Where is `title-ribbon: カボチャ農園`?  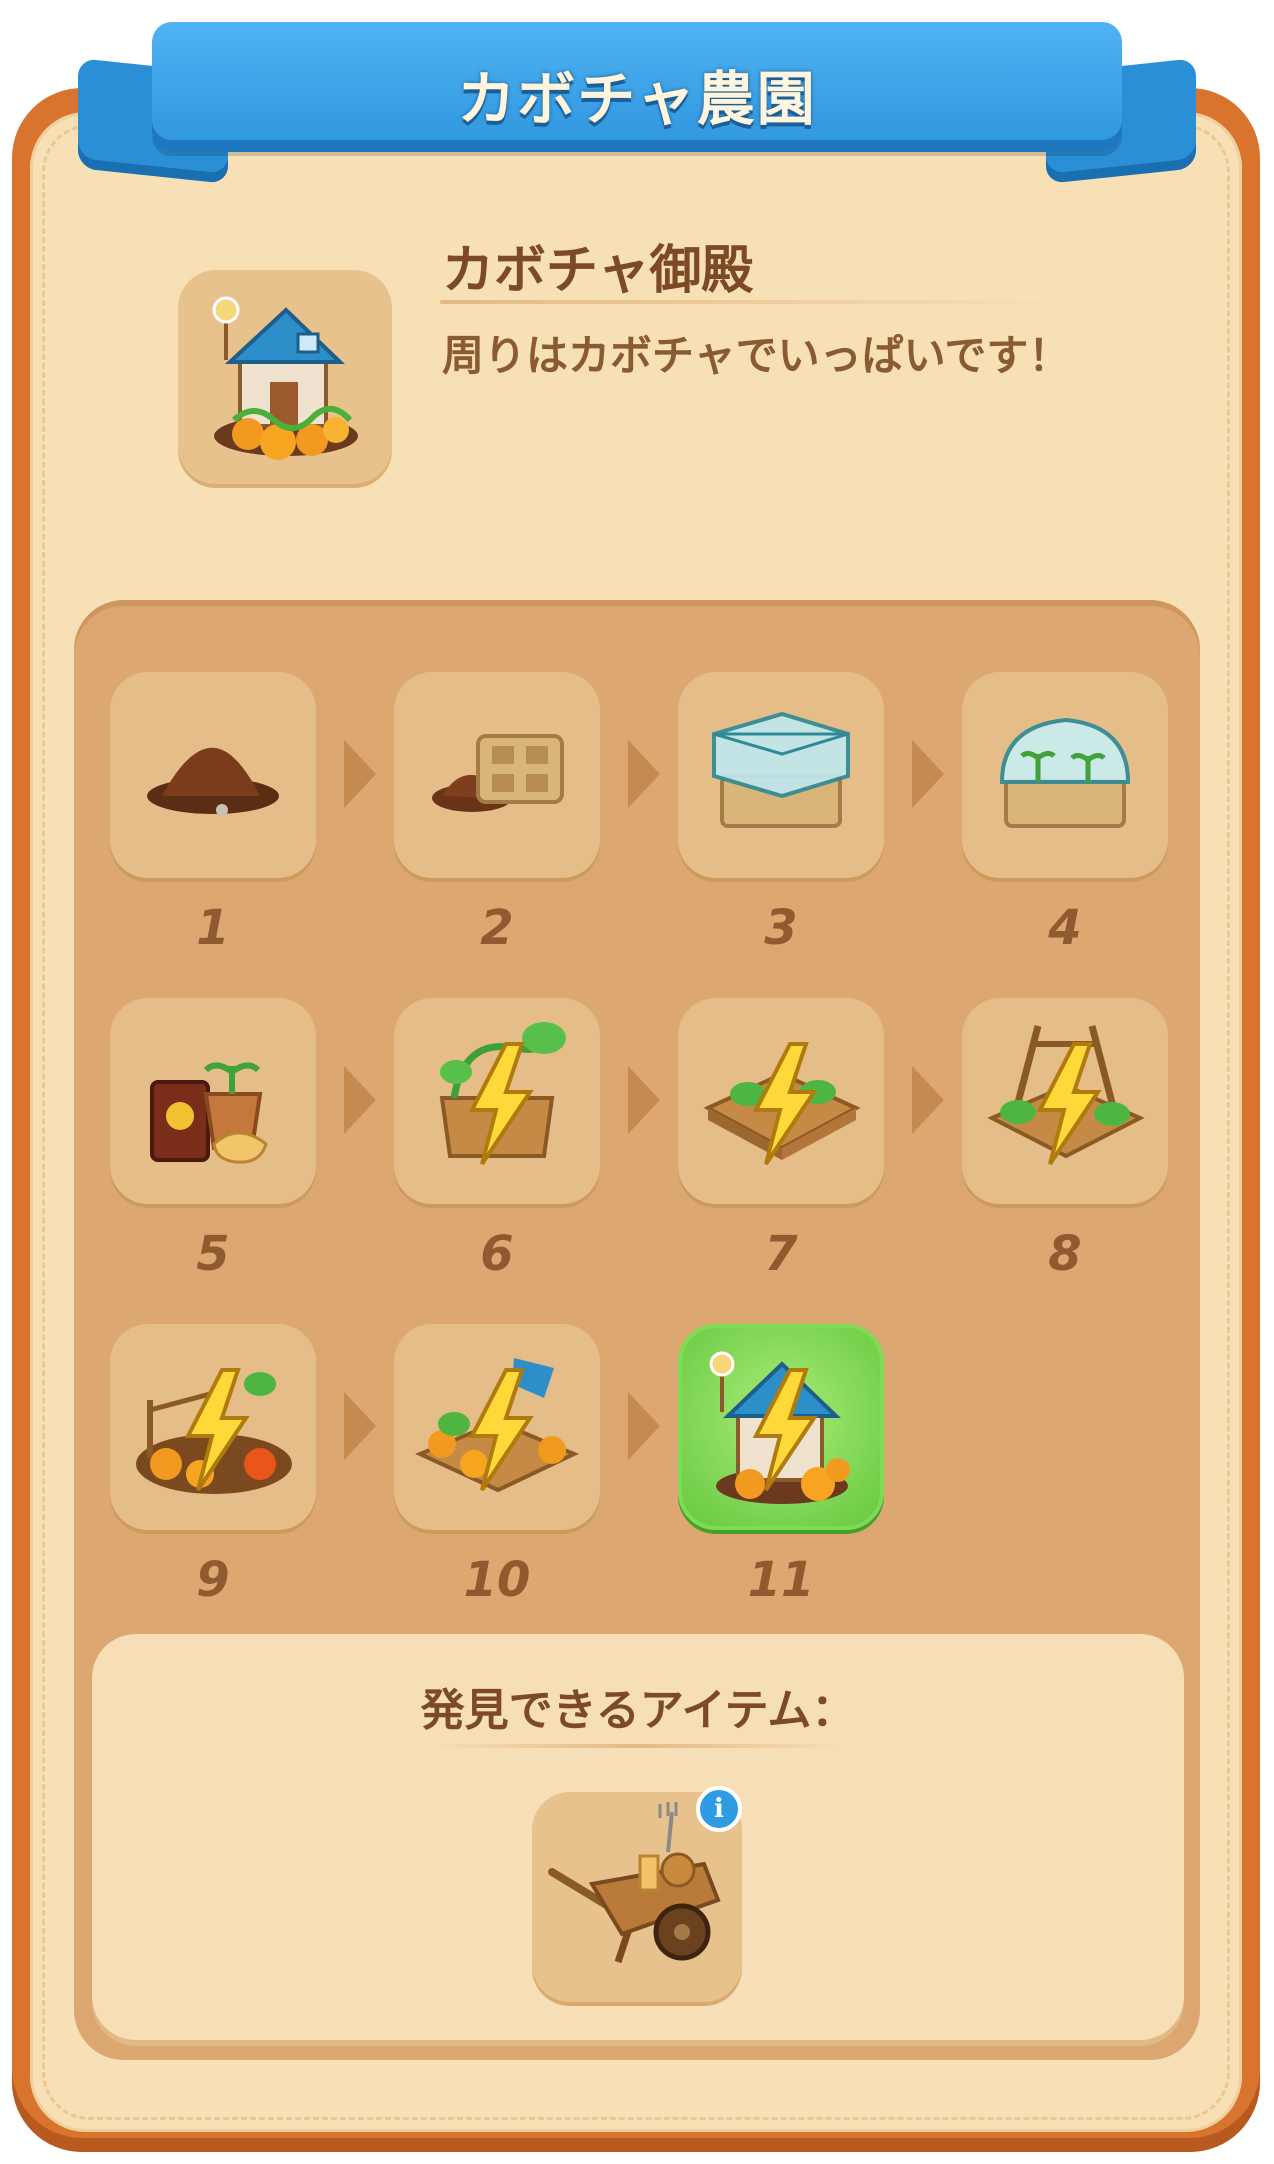 title-ribbon: カボチャ農園 is located at coordinates (637, 87).